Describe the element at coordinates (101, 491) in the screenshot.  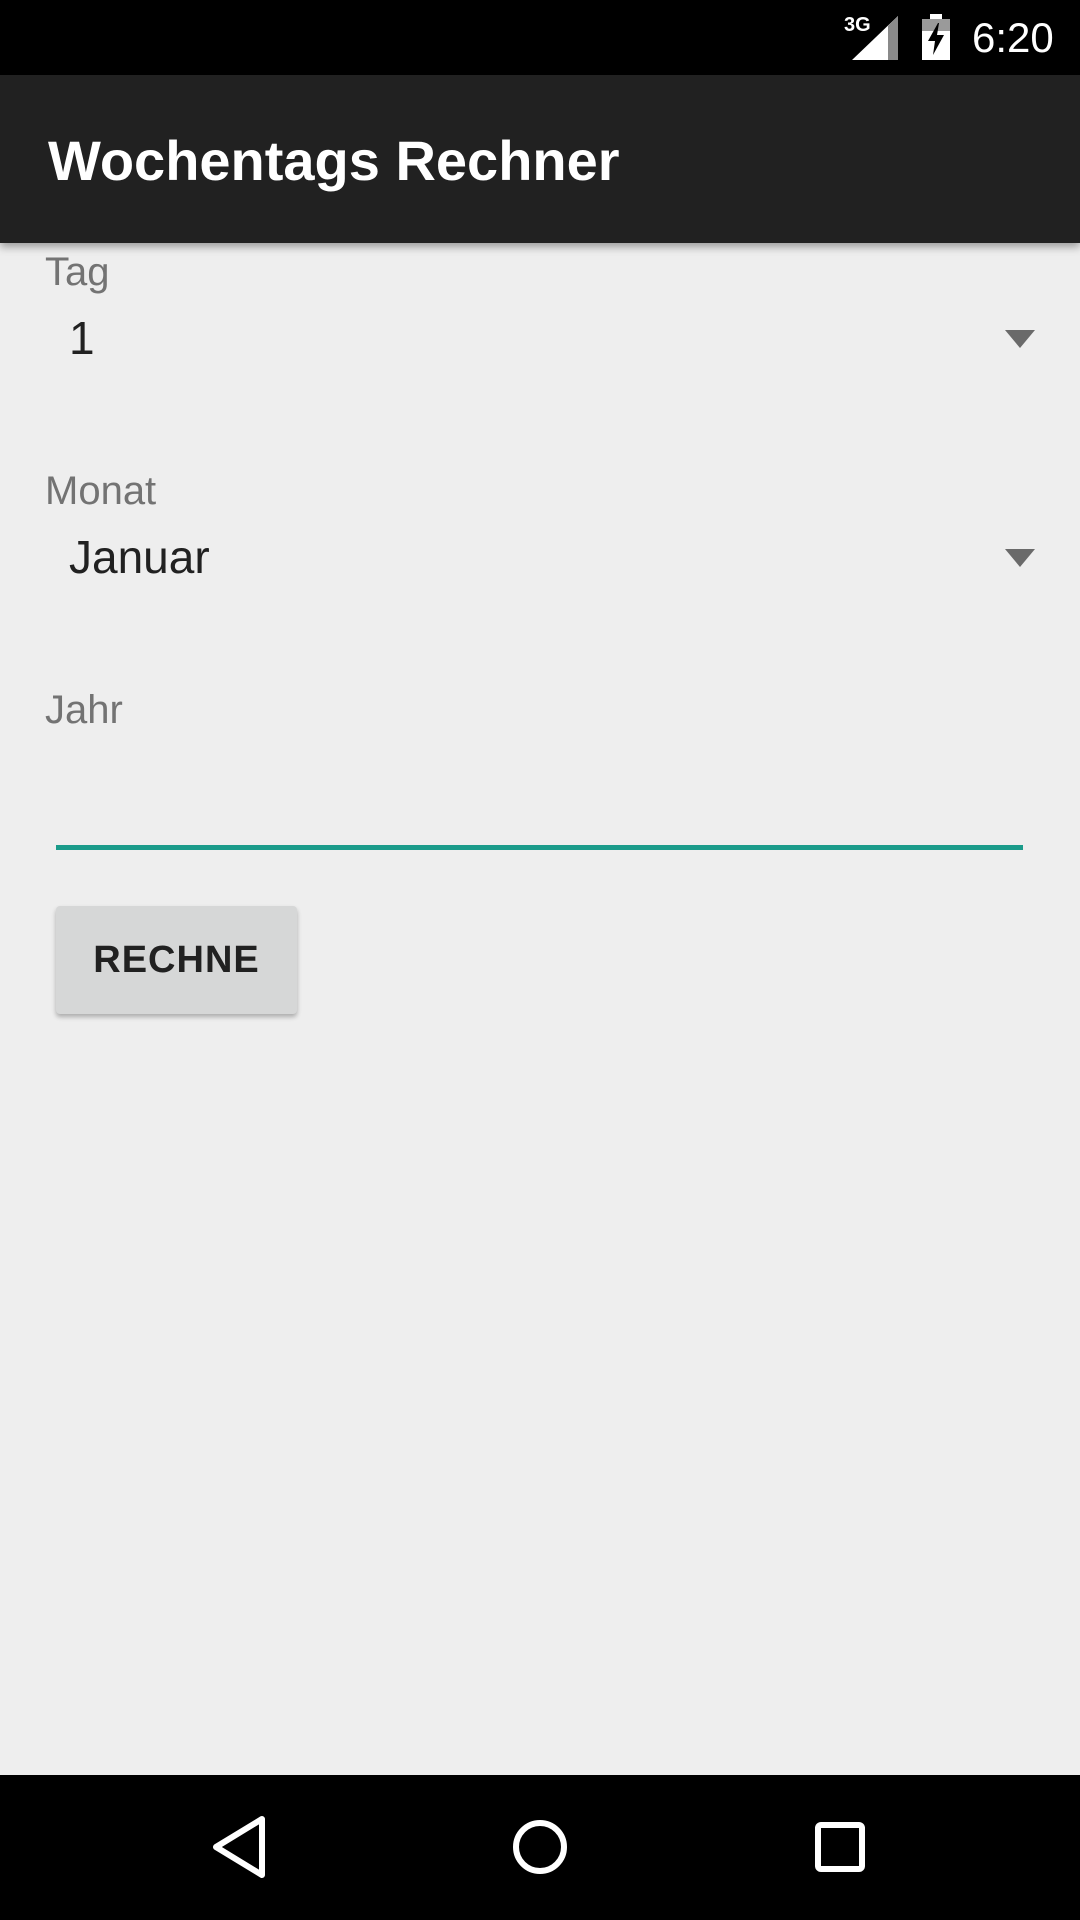
I see `month-label: Monat` at that location.